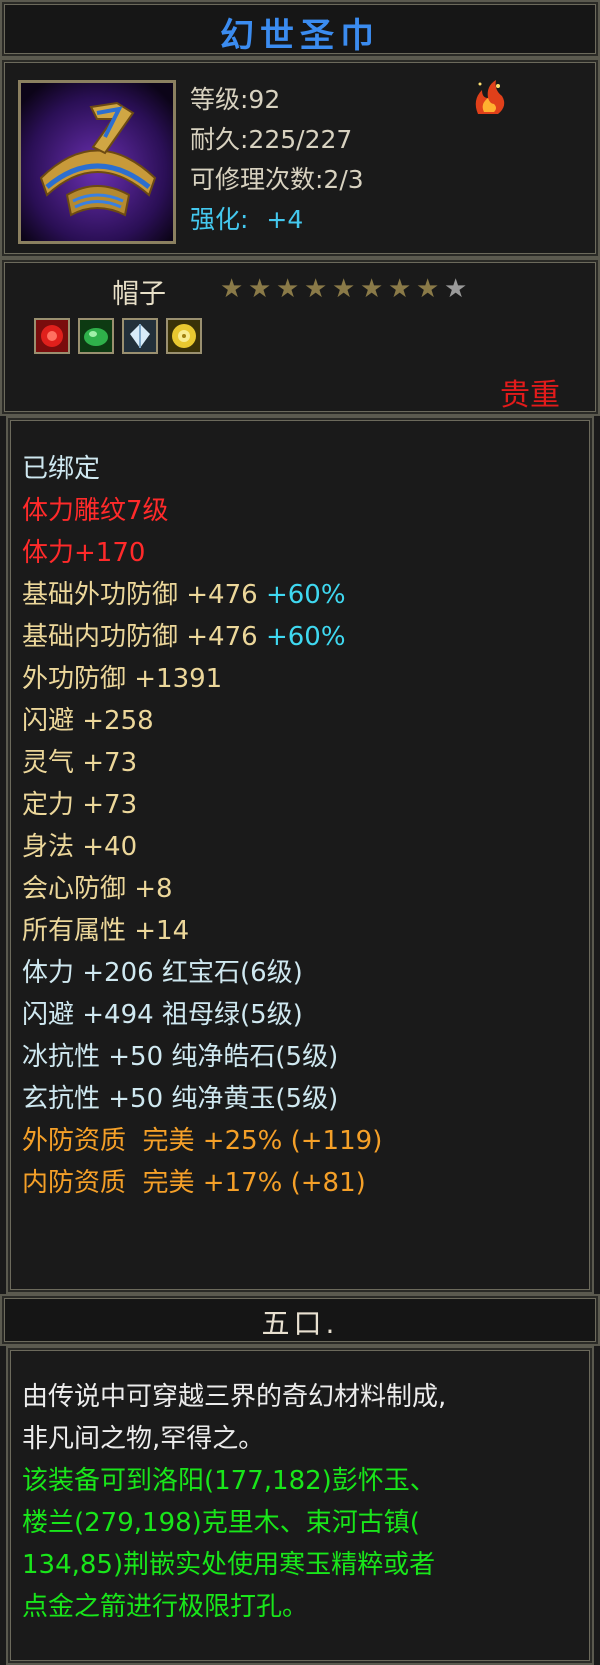 The height and width of the screenshot is (1665, 600). I want to click on enhance-value: +4, so click(285, 219).